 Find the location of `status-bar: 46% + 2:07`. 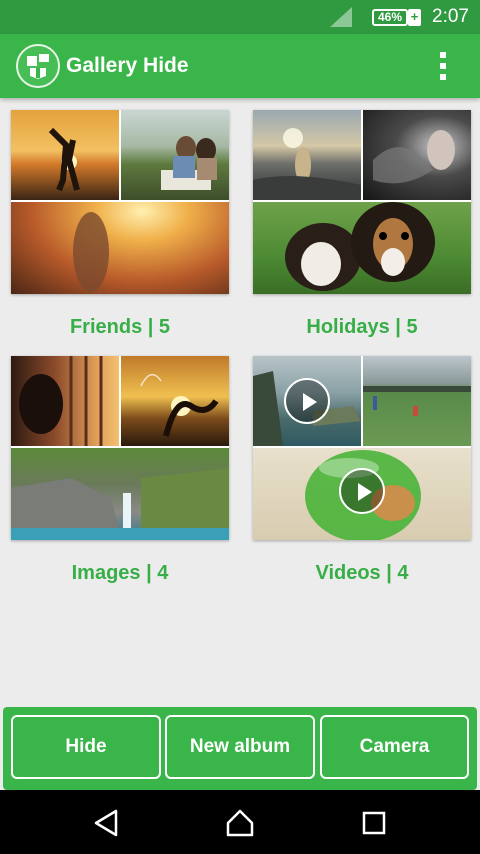

status-bar: 46% + 2:07 is located at coordinates (240, 17).